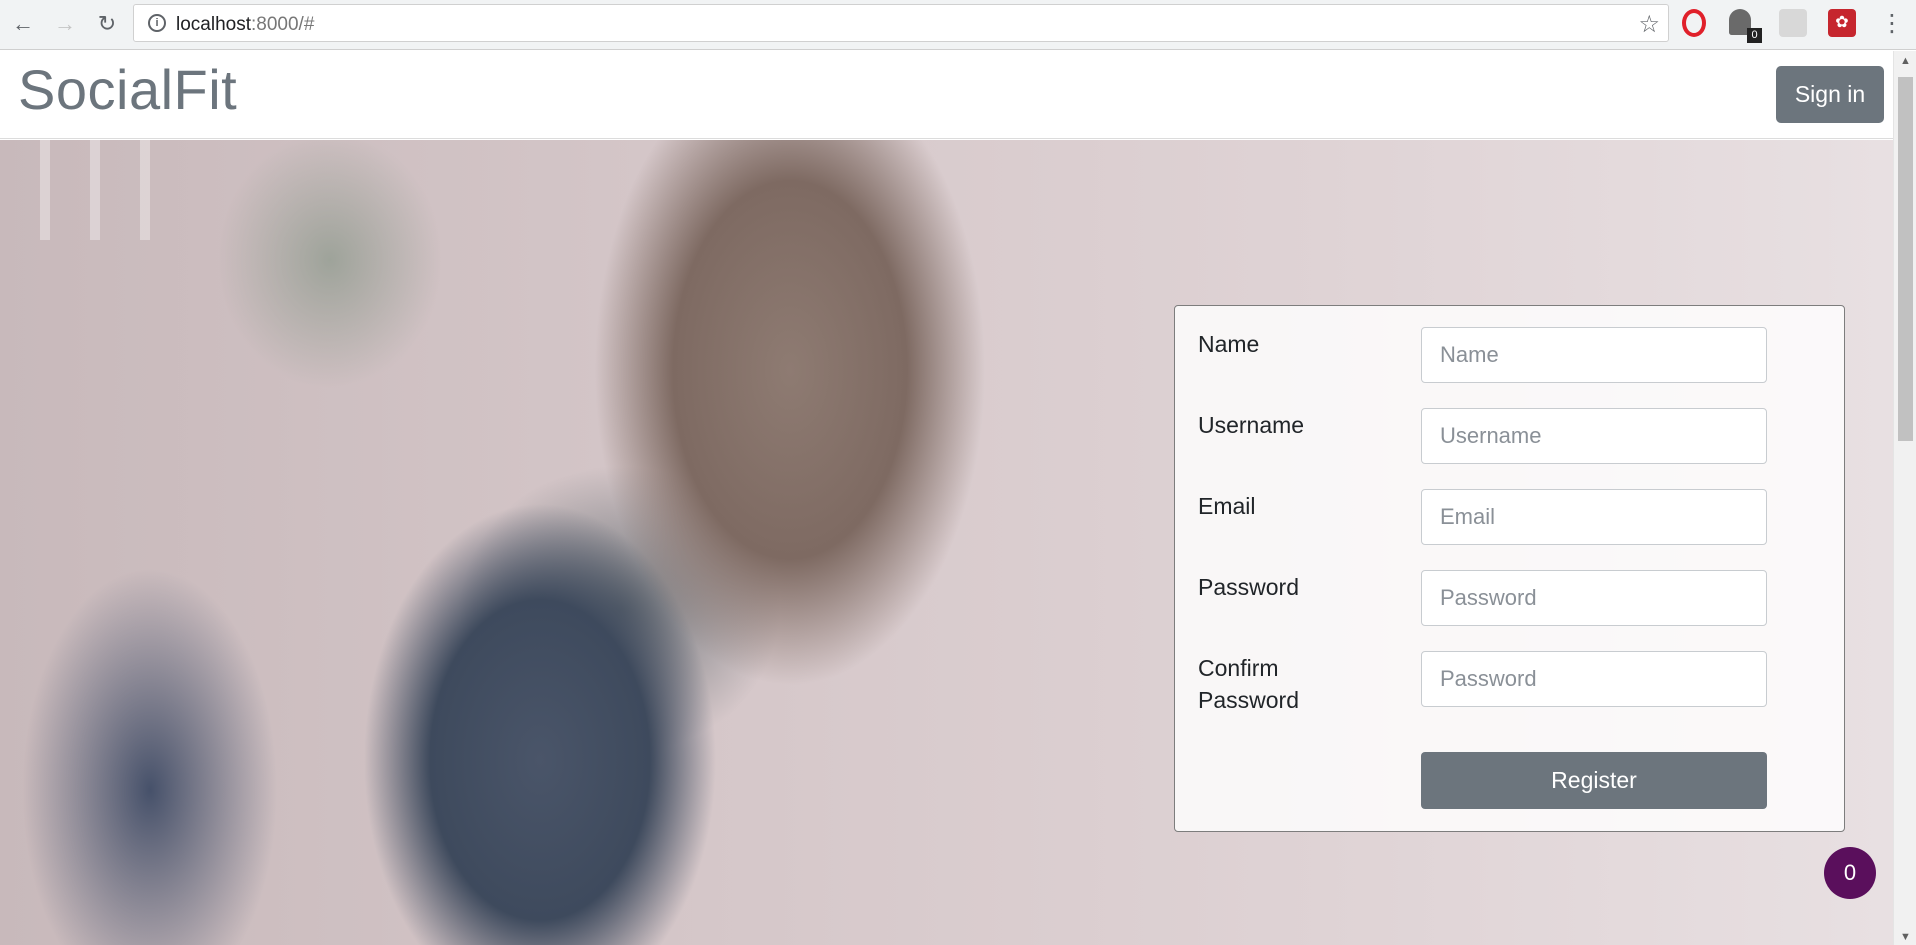 This screenshot has width=1916, height=945. Describe the element at coordinates (65, 24) in the screenshot. I see `forward-icon: →` at that location.